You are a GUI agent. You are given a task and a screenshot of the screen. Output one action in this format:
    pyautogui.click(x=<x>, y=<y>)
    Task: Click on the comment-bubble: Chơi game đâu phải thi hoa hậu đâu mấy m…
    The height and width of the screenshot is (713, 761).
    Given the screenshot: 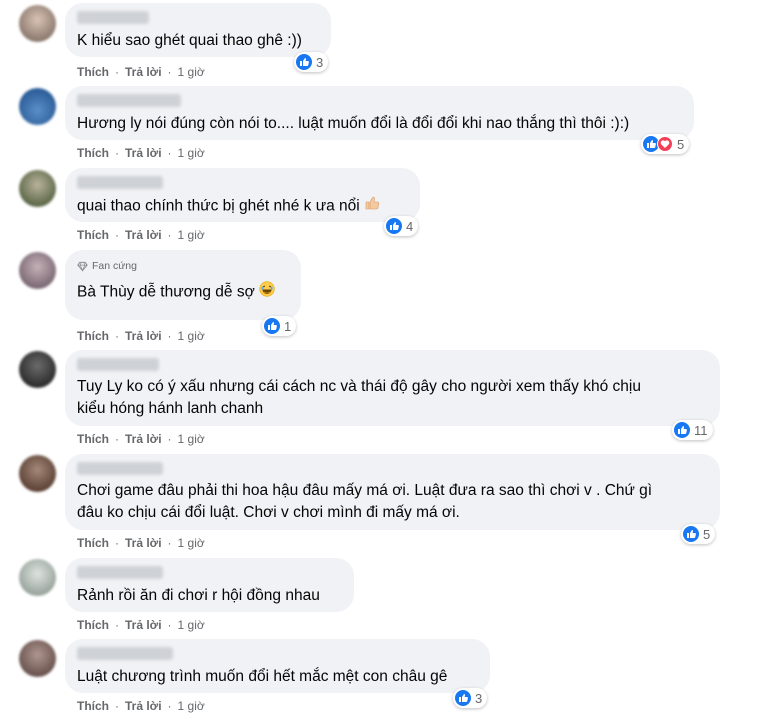 What is the action you would take?
    pyautogui.click(x=392, y=492)
    